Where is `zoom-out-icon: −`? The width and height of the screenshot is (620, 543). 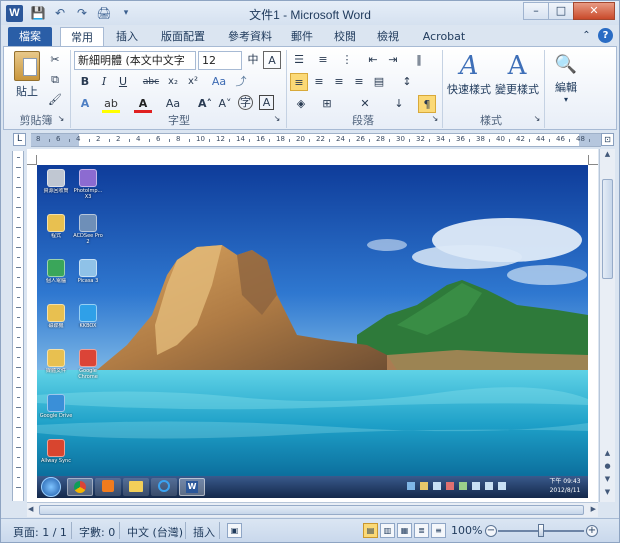
zoom-out-icon: − is located at coordinates (491, 531).